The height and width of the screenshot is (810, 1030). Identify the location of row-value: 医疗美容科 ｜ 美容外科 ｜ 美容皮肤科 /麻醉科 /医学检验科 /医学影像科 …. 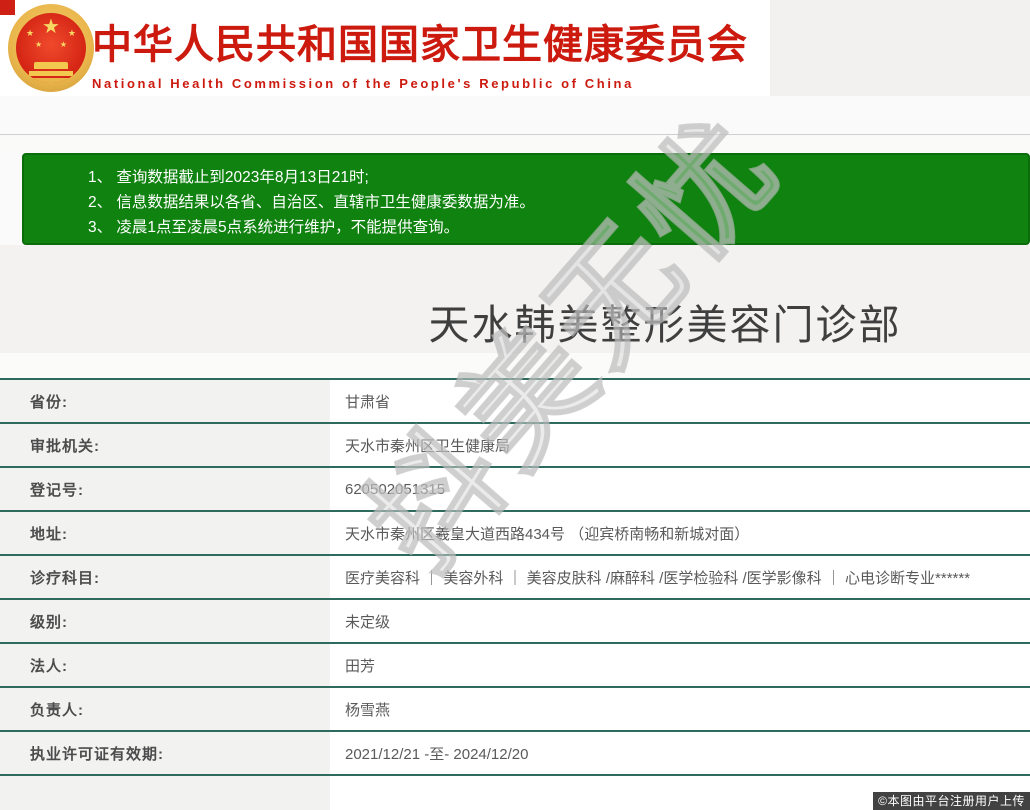
(680, 576).